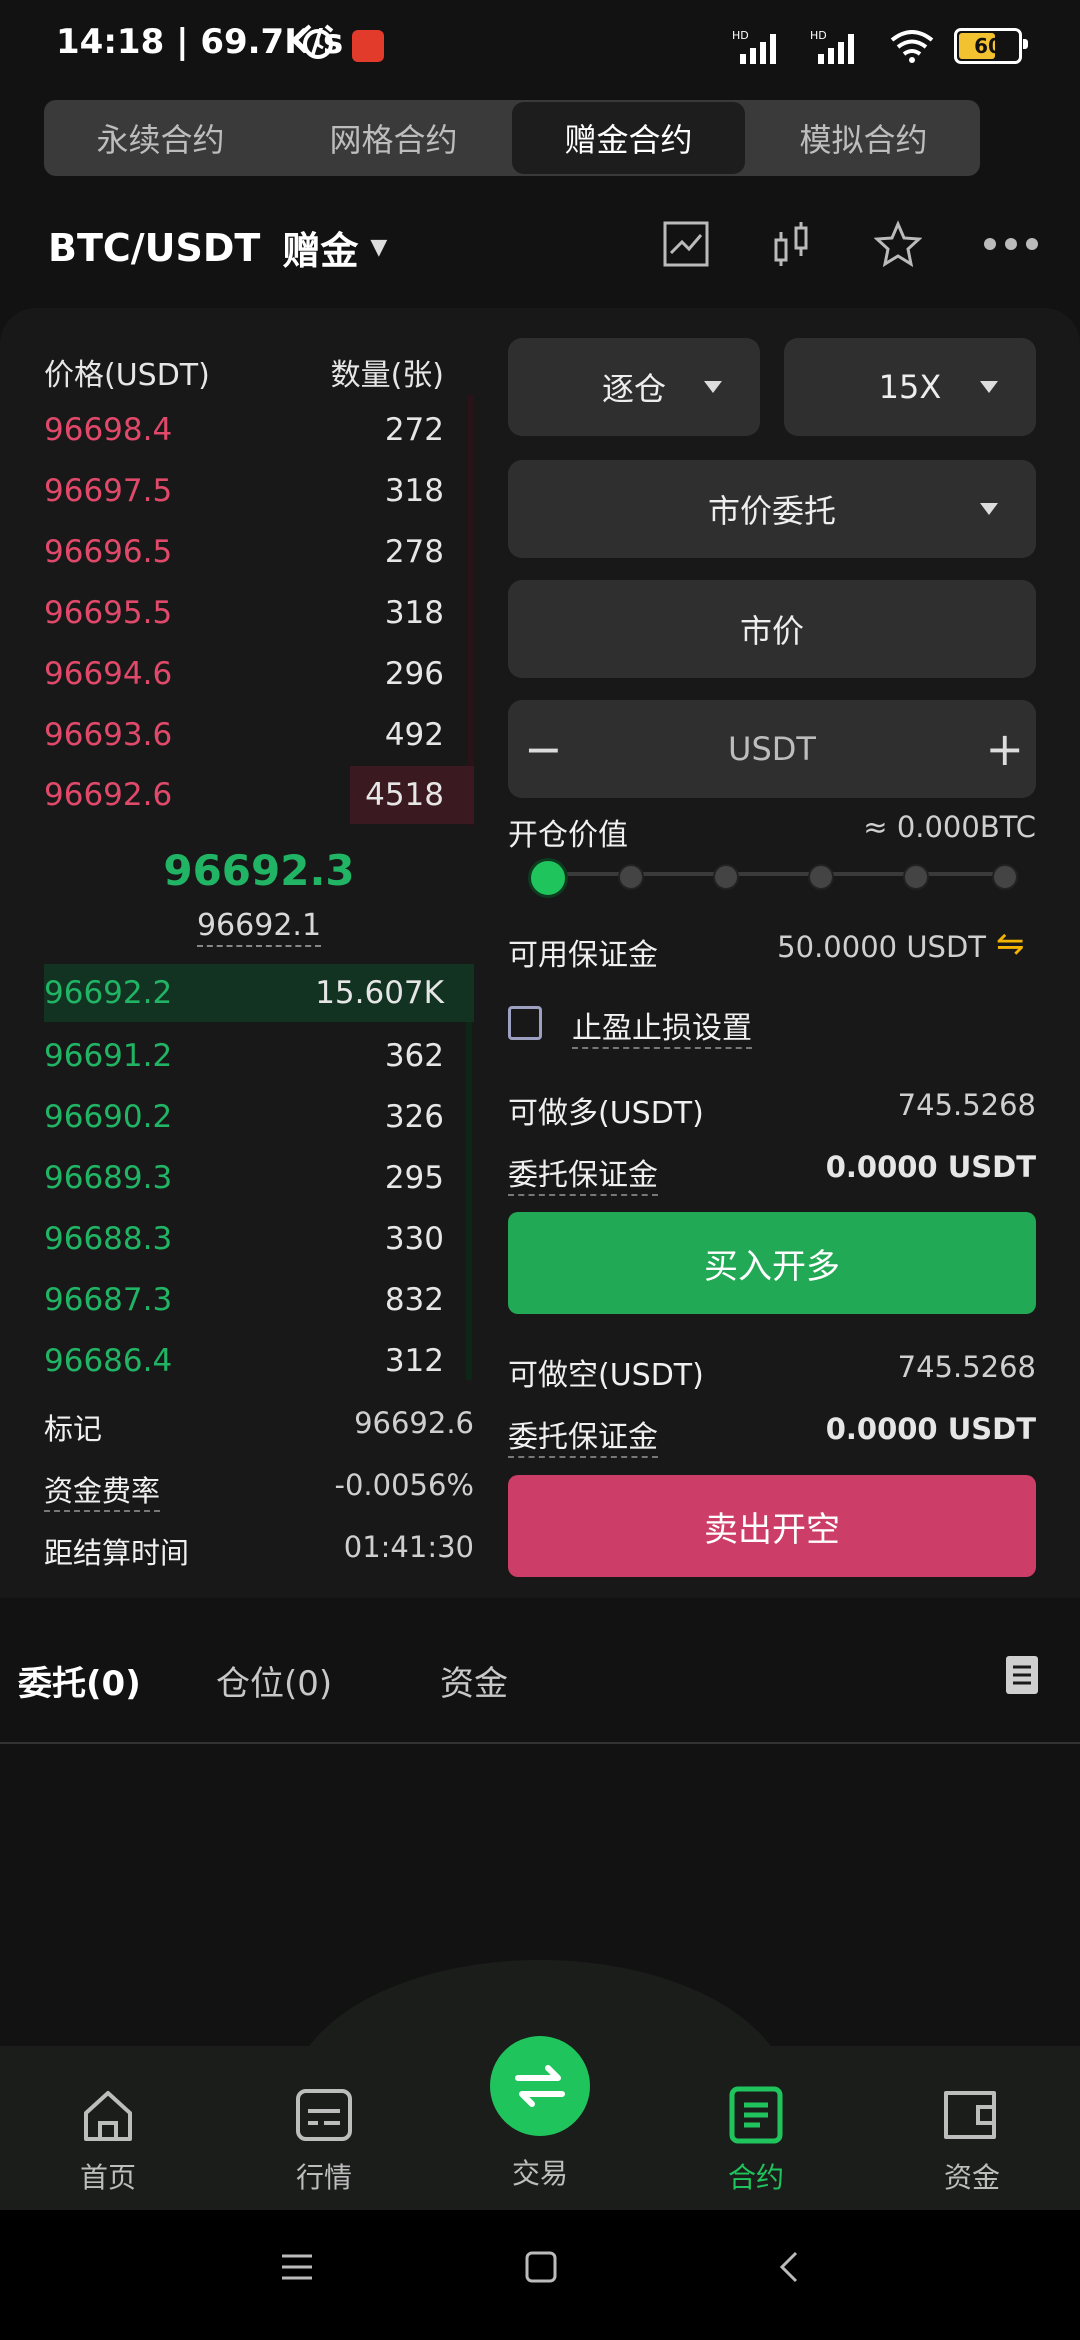 Image resolution: width=1080 pixels, height=2340 pixels. What do you see at coordinates (259, 1490) in the screenshot?
I see `funding-rate-row: 资金费率 -0.0056%` at bounding box center [259, 1490].